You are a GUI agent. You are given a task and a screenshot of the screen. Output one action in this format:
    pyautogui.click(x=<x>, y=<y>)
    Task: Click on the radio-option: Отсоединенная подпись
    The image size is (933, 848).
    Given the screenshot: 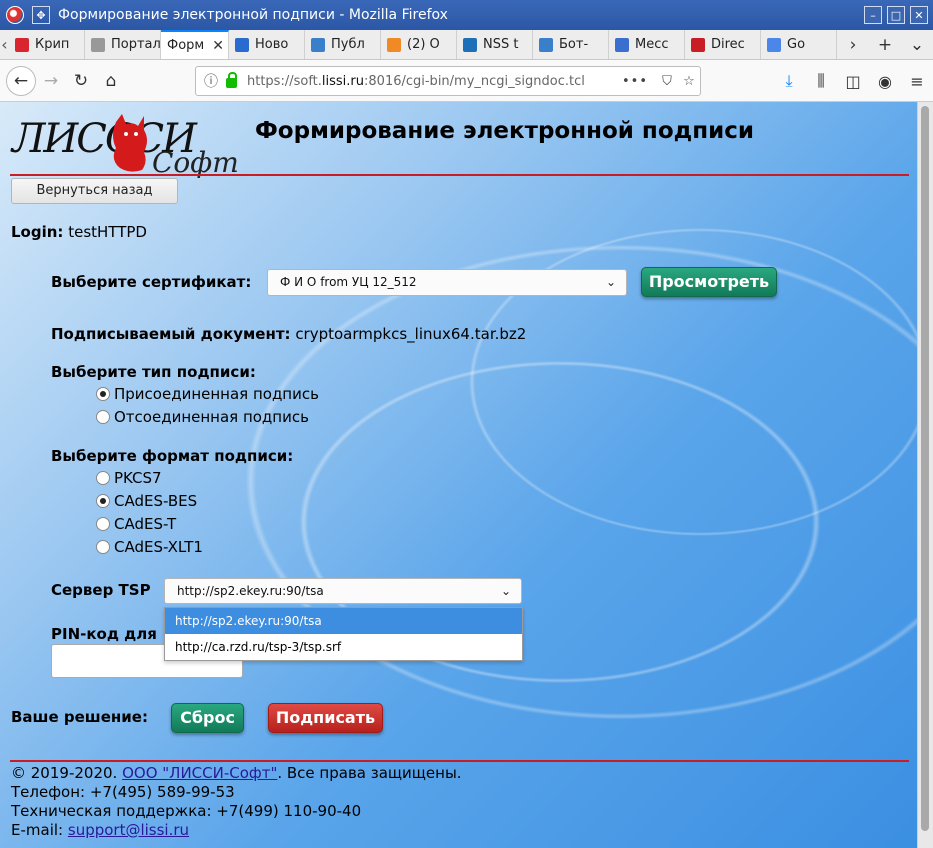 What is the action you would take?
    pyautogui.click(x=202, y=417)
    